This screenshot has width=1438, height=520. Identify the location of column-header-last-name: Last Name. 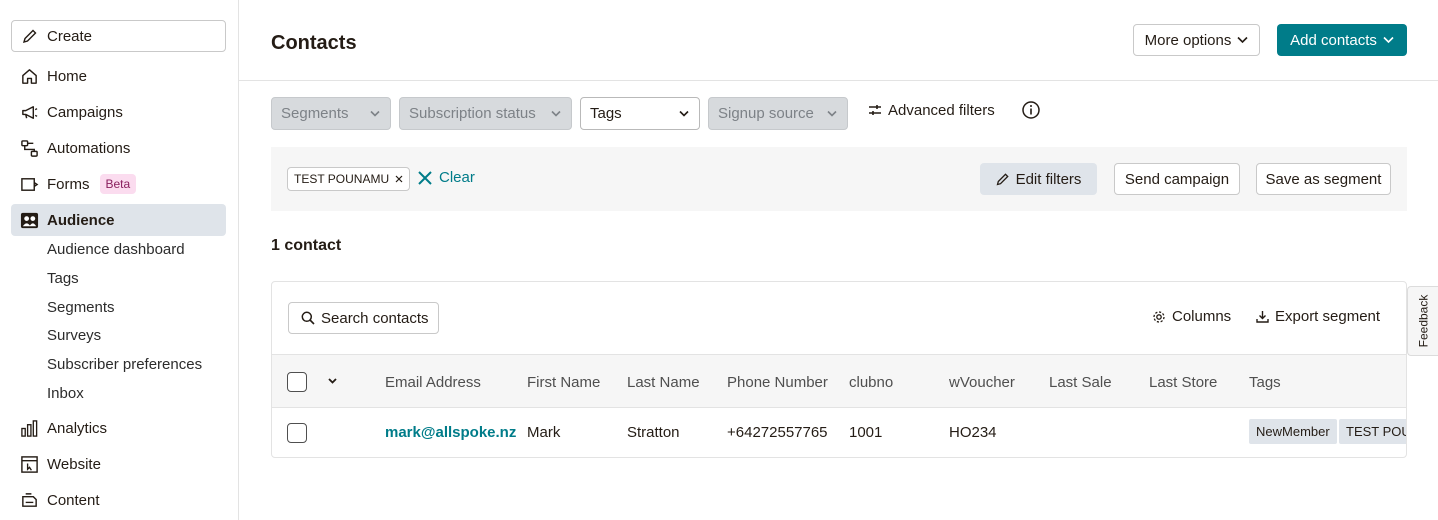
(663, 382).